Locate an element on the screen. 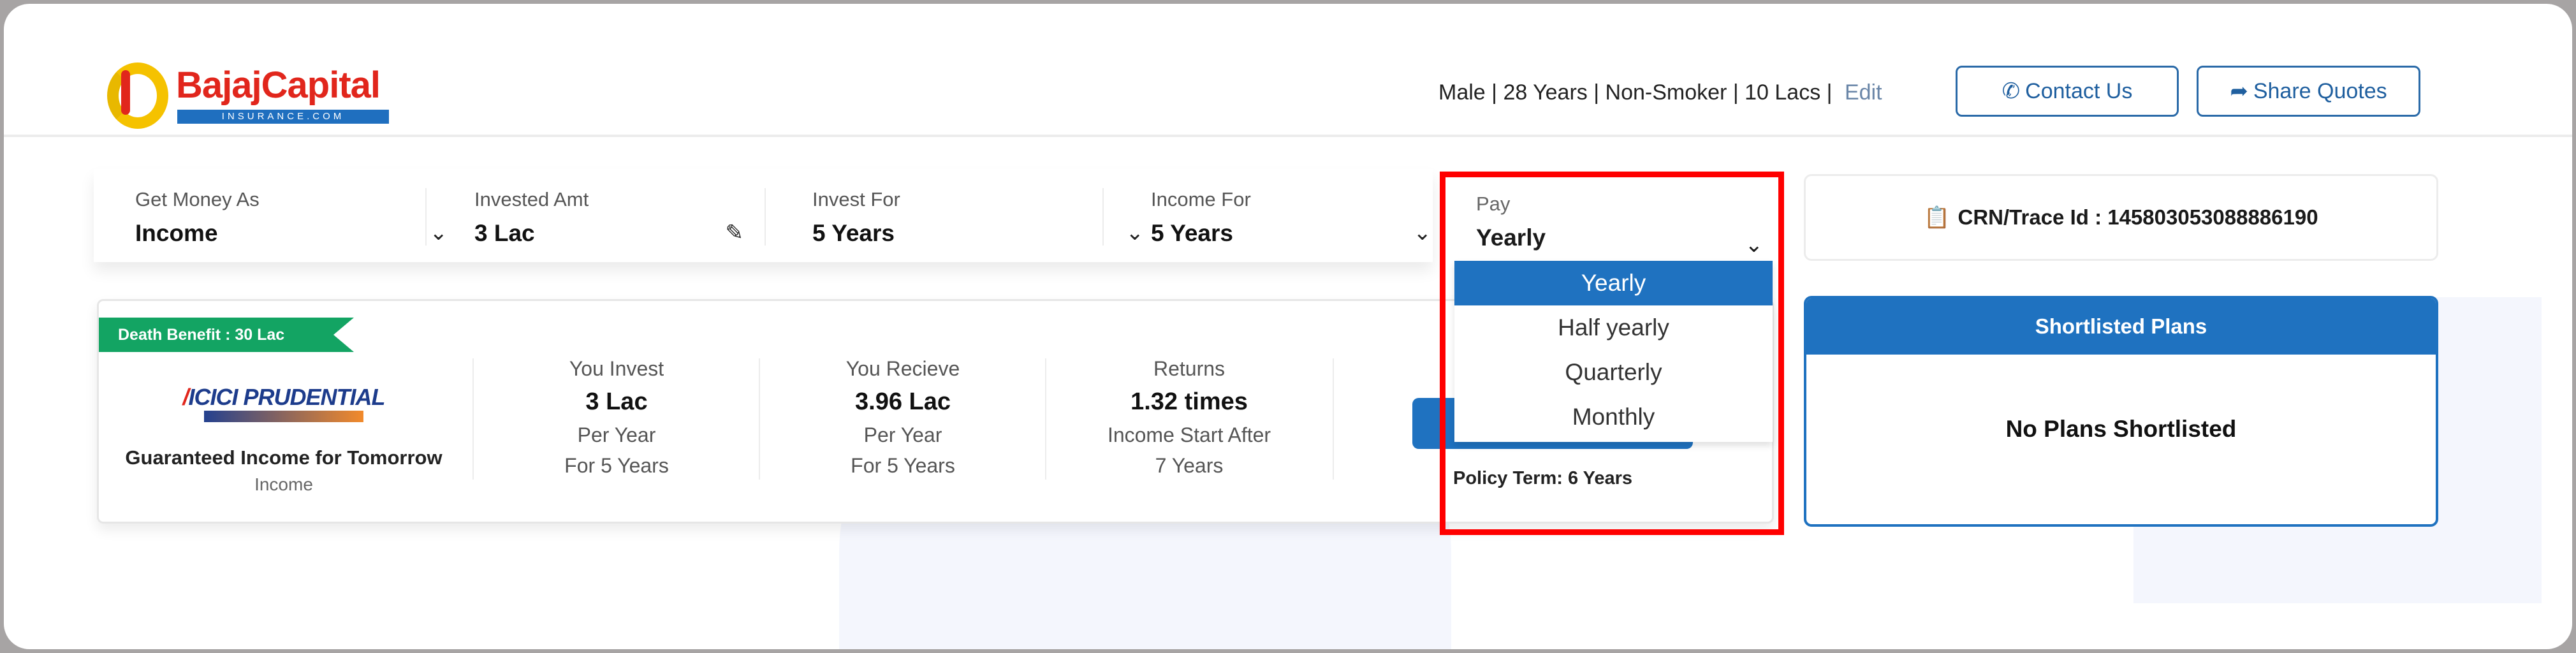  shortlist-empty-message: No Plans Shortlisted is located at coordinates (2121, 429).